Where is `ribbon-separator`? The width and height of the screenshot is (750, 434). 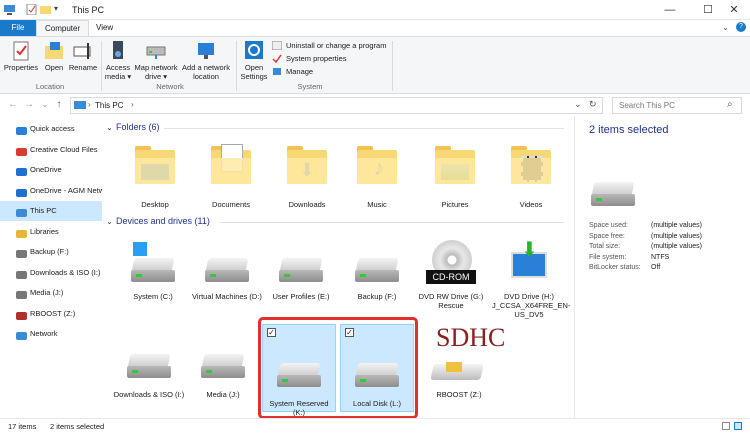 ribbon-separator is located at coordinates (392, 66).